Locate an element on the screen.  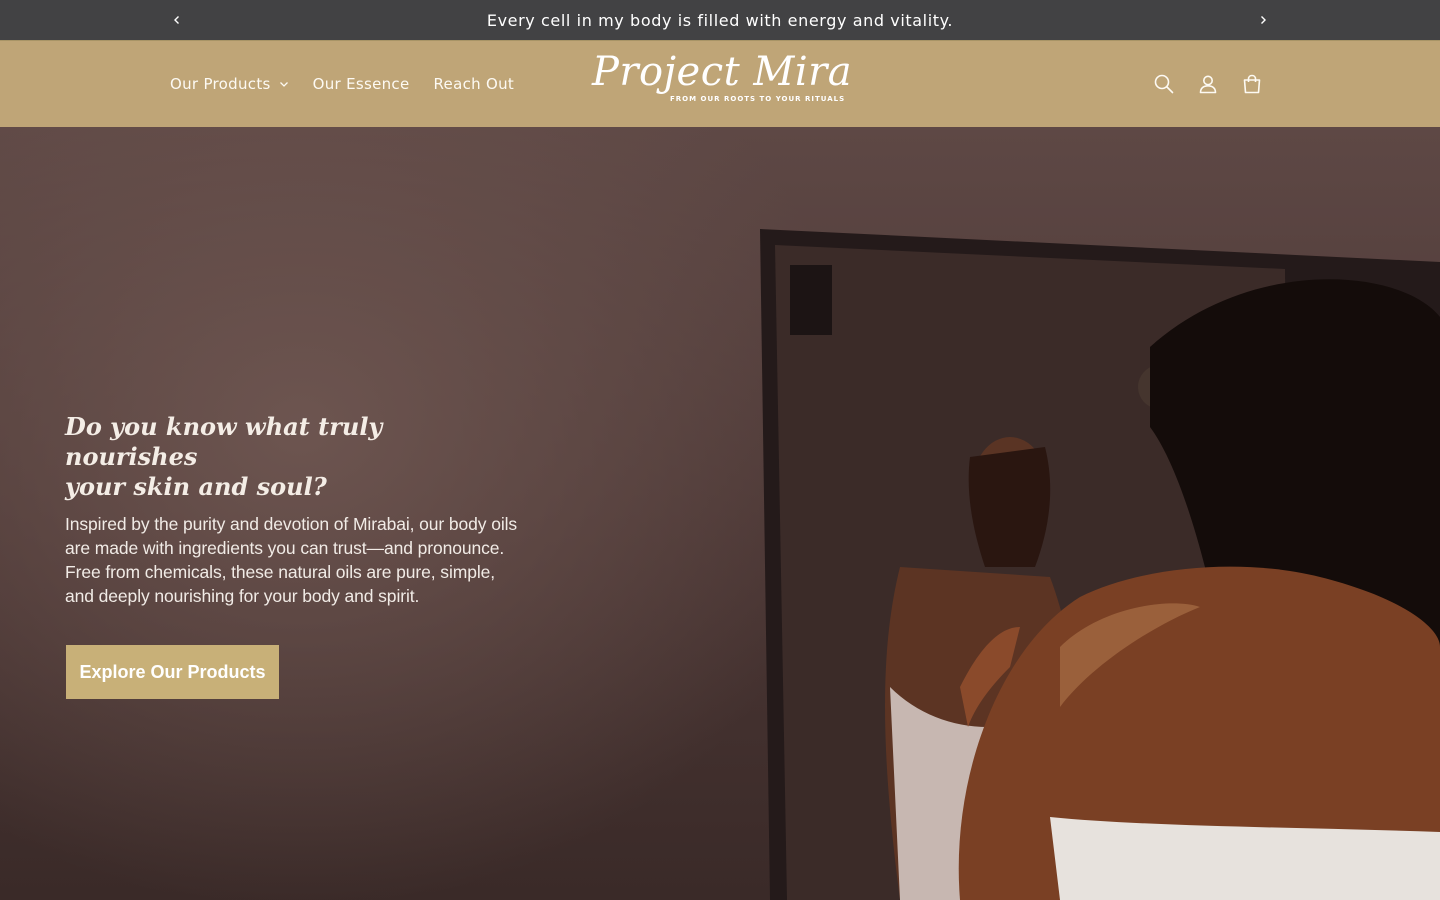
nav-reach-out: Reach Out is located at coordinates (474, 84).